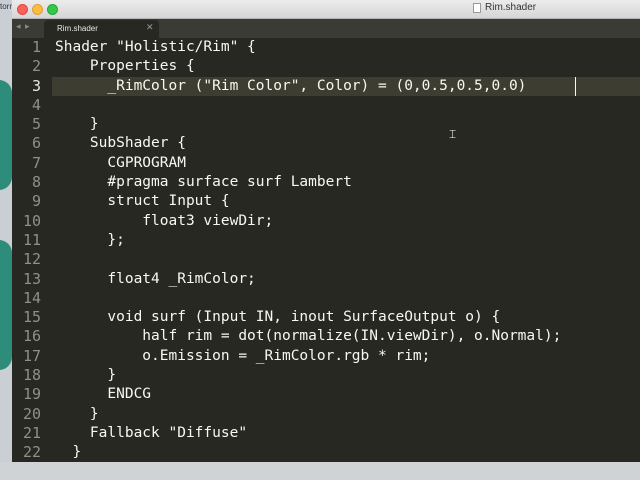 This screenshot has height=480, width=640. What do you see at coordinates (22, 9) in the screenshot?
I see `close-window-icon` at bounding box center [22, 9].